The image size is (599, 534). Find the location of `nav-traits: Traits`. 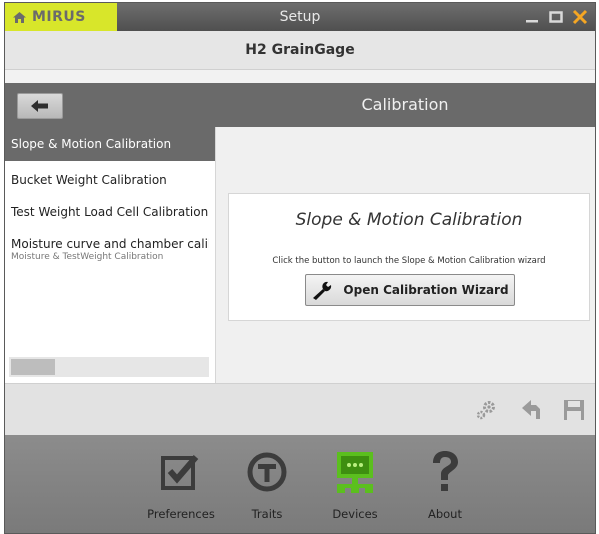

nav-traits: Traits is located at coordinates (267, 485).